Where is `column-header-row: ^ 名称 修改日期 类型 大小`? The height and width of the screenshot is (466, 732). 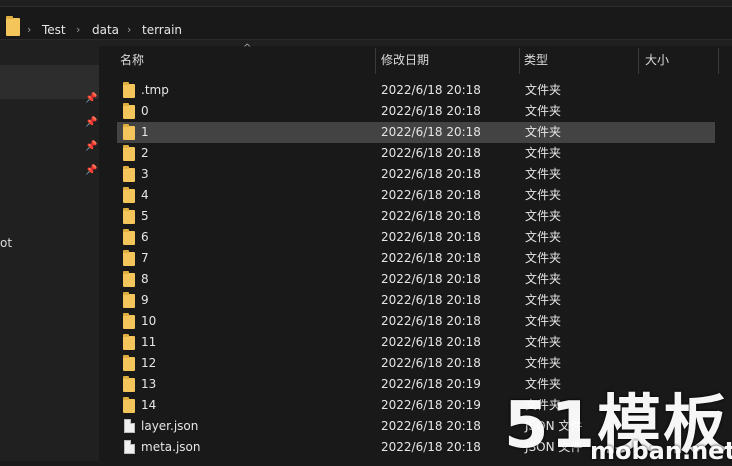 column-header-row: ^ 名称 修改日期 类型 大小 is located at coordinates (415, 58).